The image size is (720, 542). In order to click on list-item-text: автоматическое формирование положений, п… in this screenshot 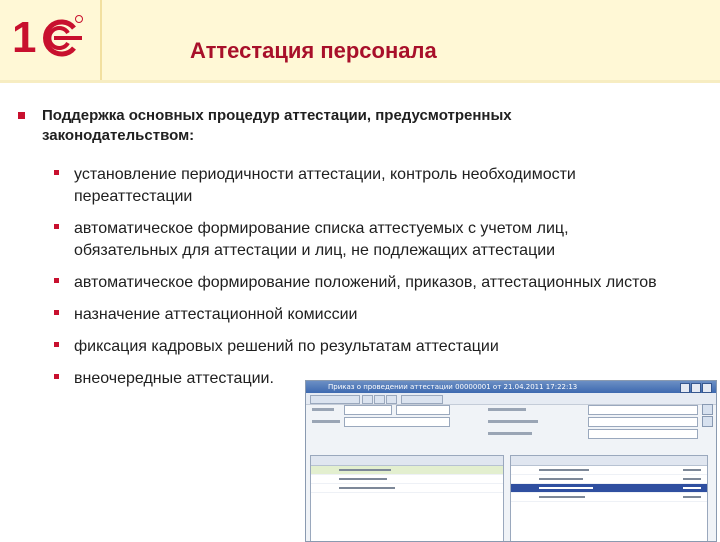, I will do `click(365, 282)`.